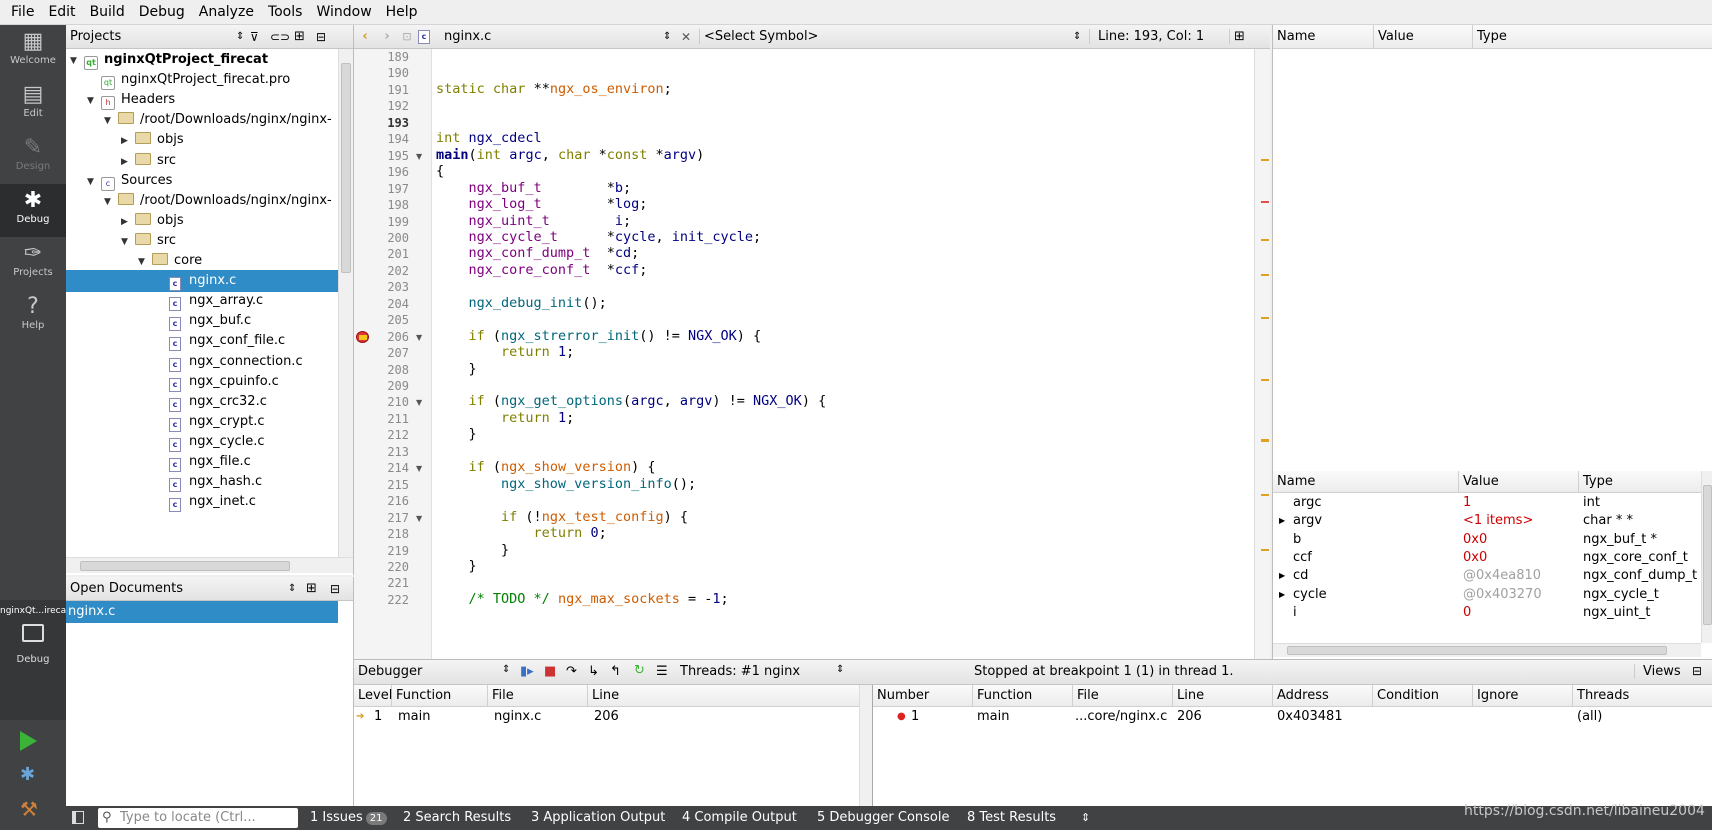 Image resolution: width=1712 pixels, height=830 pixels. I want to click on tree-item: c ngx_conf_file.c, so click(202, 341).